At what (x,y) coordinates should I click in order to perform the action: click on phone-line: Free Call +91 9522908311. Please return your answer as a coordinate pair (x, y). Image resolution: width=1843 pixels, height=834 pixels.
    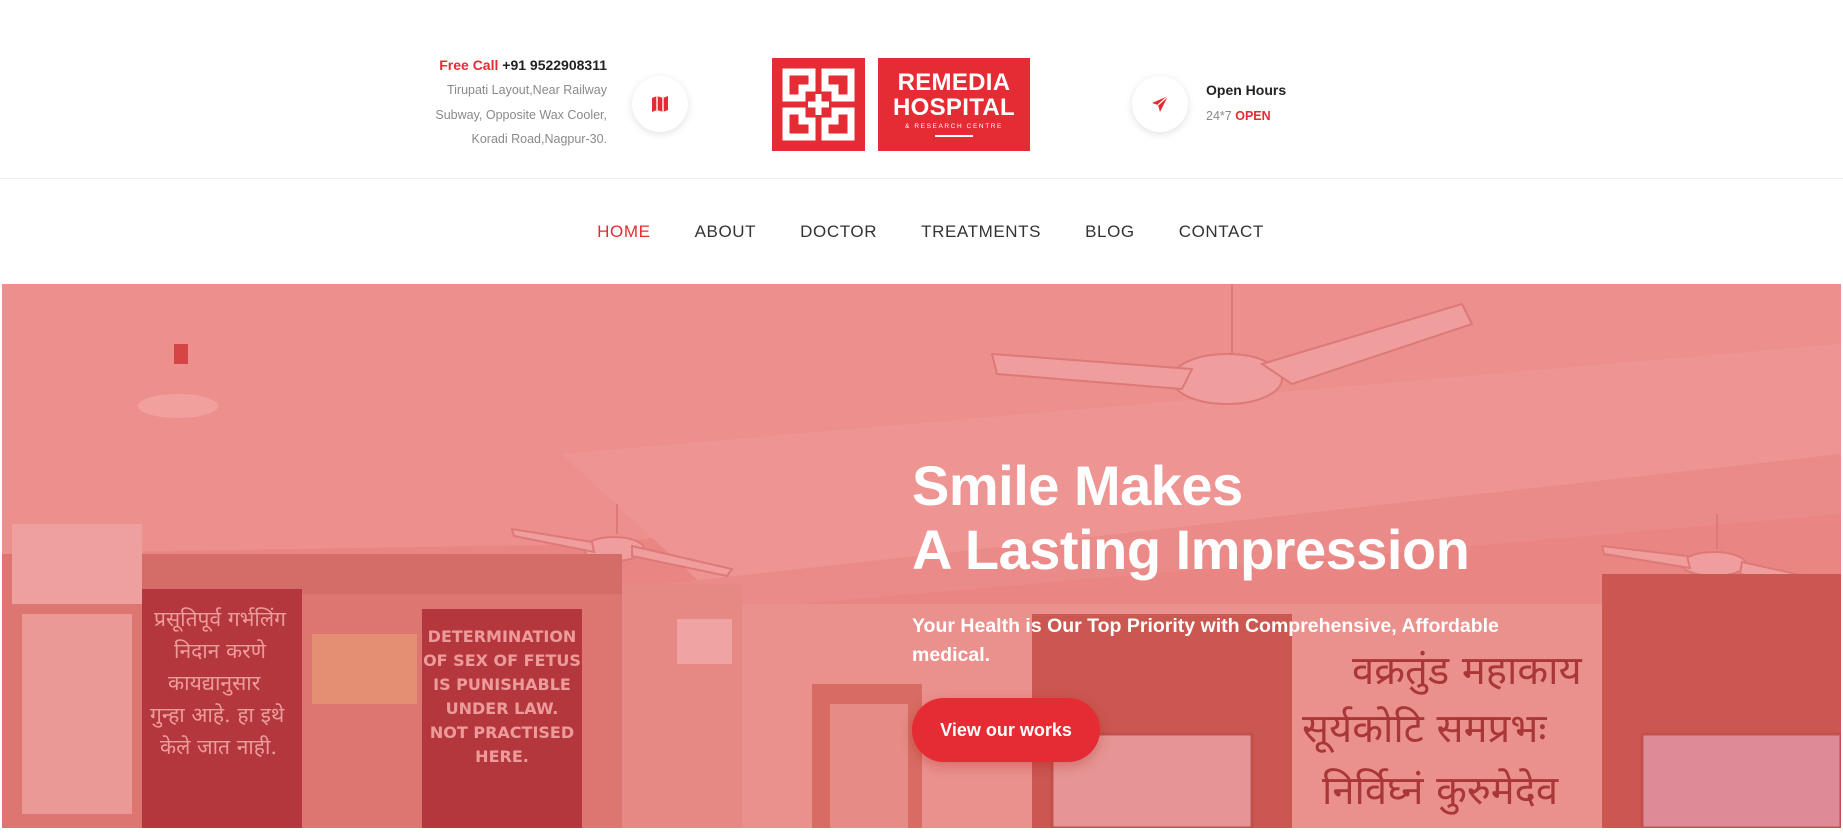
    Looking at the image, I should click on (477, 65).